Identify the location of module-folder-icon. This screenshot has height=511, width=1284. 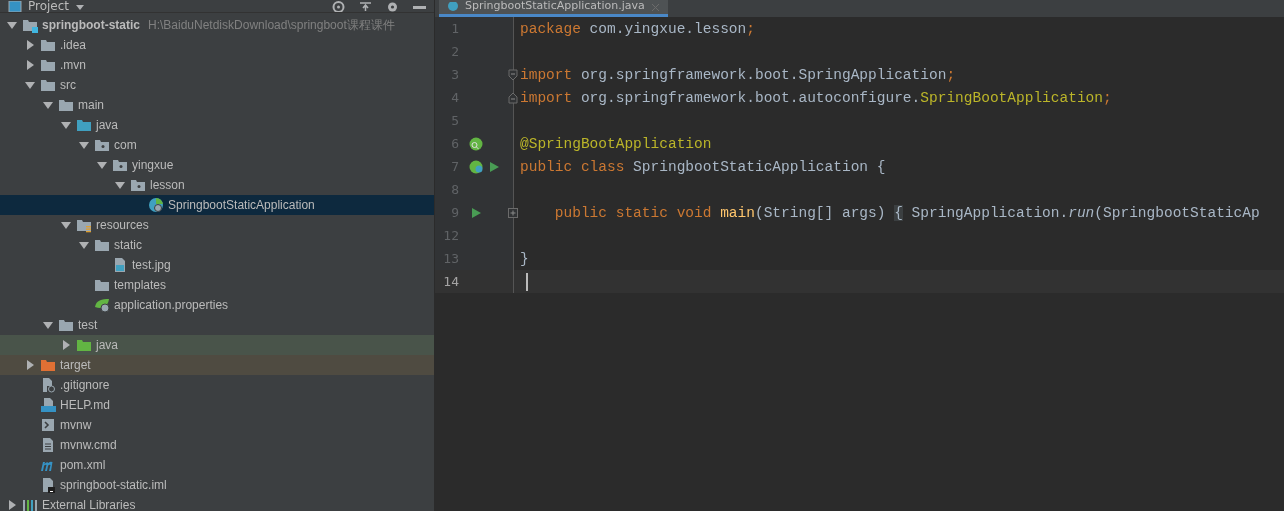
(30, 25).